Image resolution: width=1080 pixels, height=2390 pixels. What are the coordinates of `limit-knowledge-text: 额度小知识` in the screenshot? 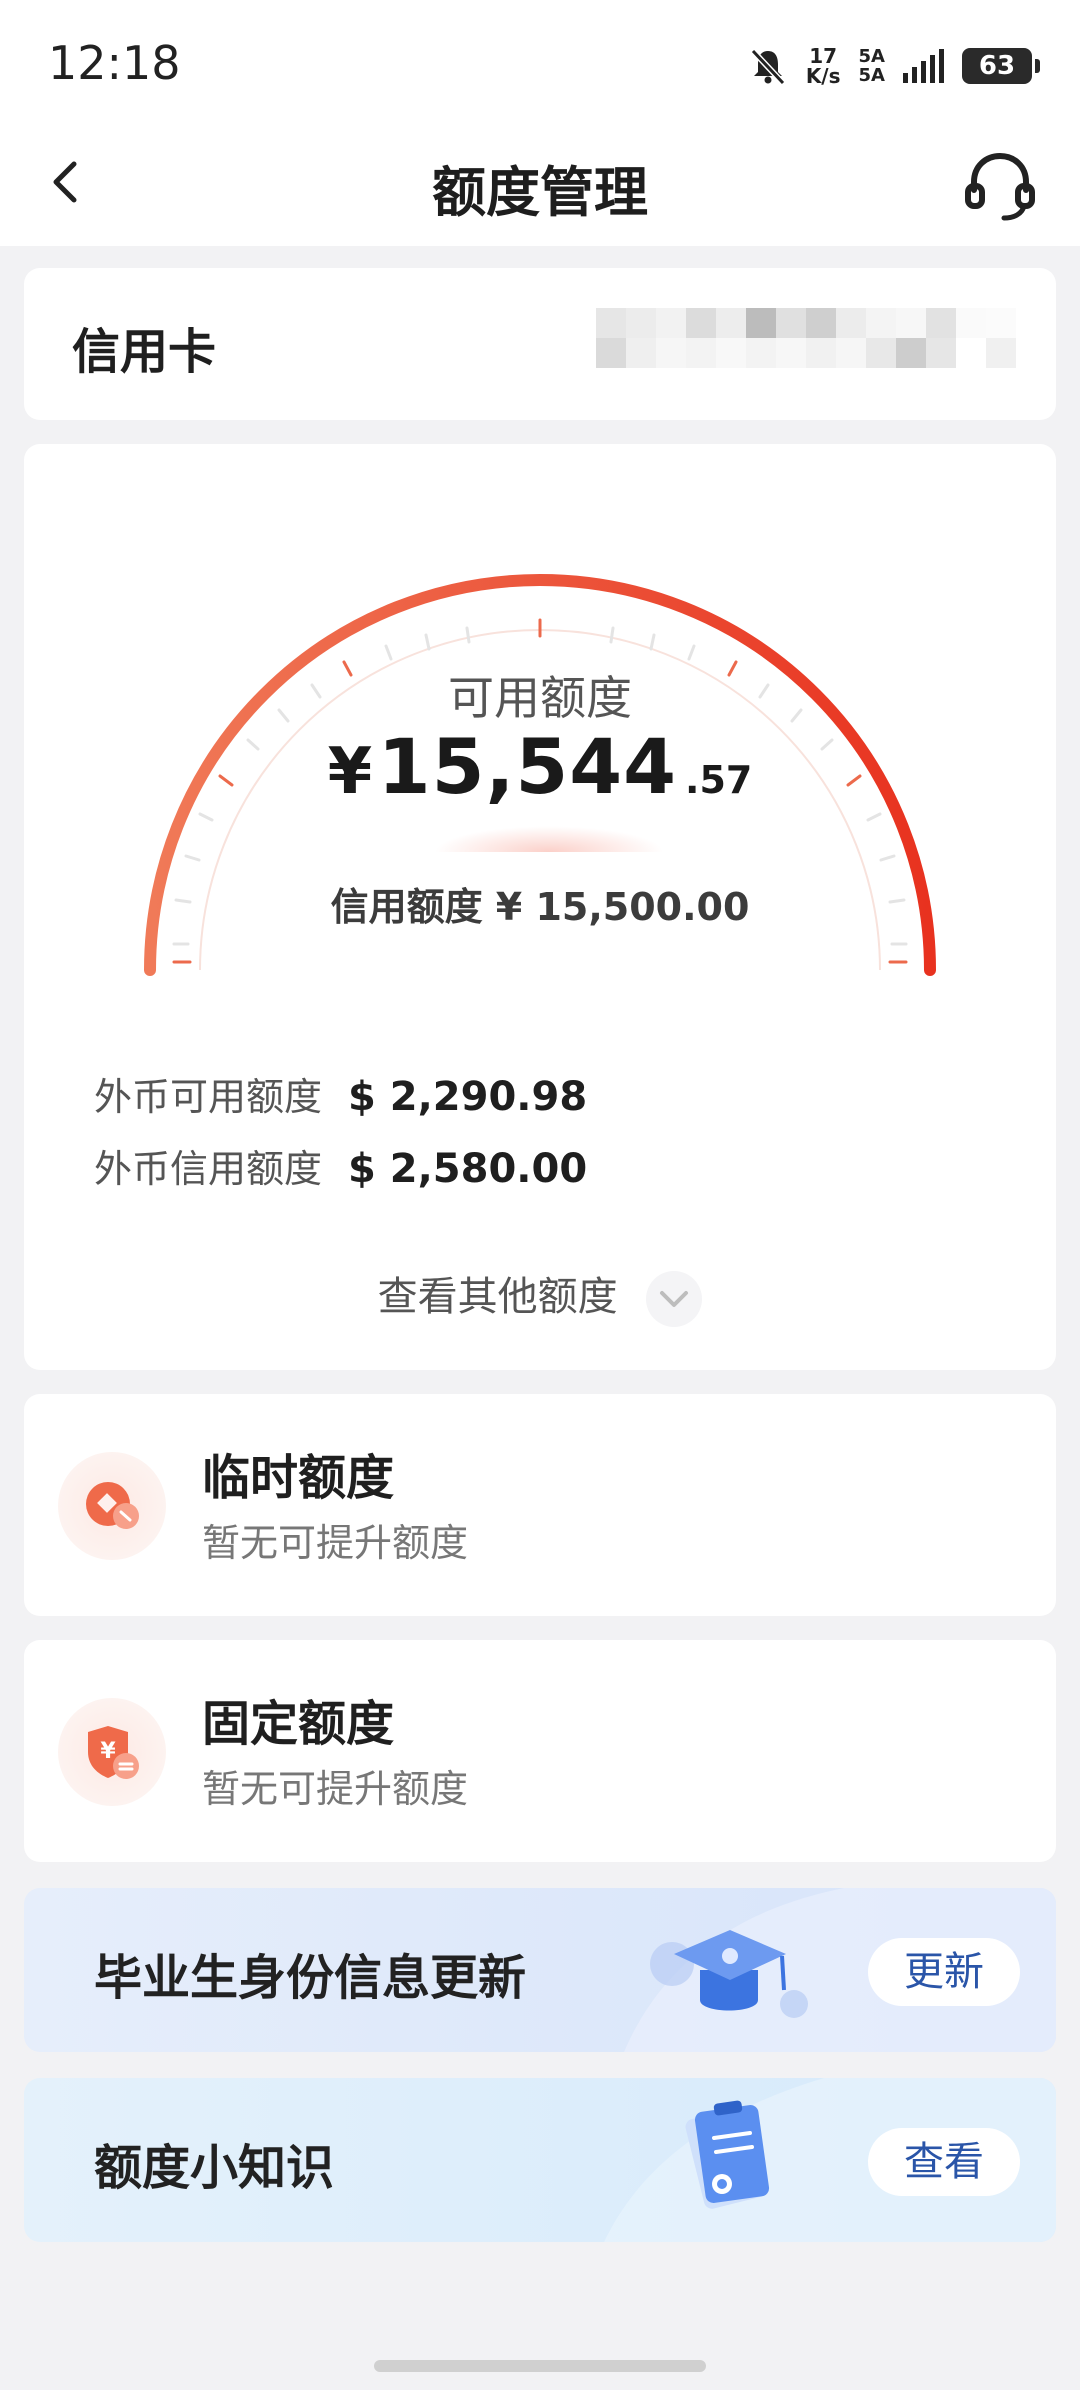 It's located at (214, 2168).